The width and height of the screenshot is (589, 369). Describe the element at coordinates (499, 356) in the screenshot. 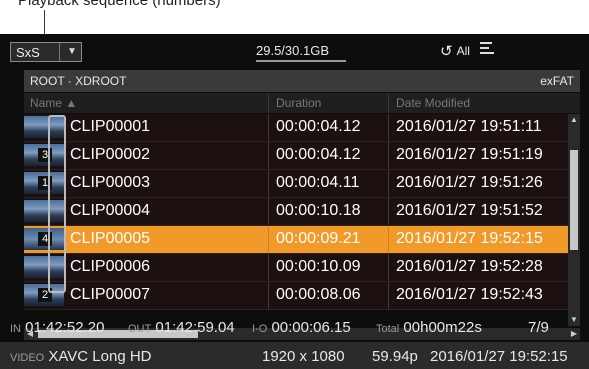

I see `recording-datetime: 2016/01/27 19:52:15` at that location.